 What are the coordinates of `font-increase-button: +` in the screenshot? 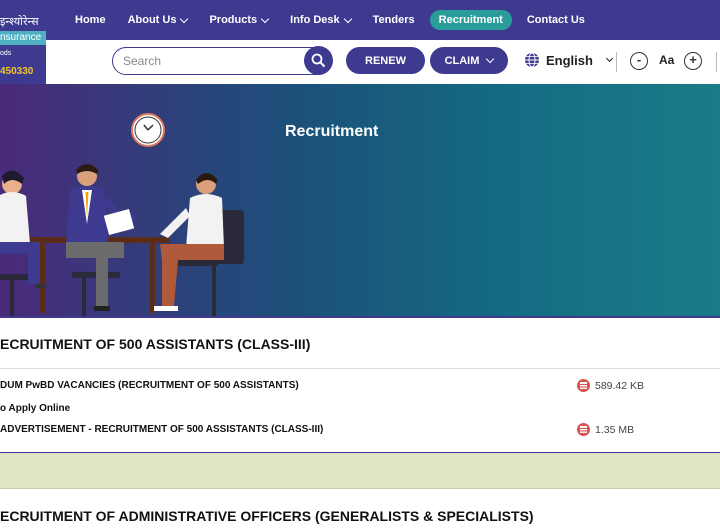 It's located at (693, 61).